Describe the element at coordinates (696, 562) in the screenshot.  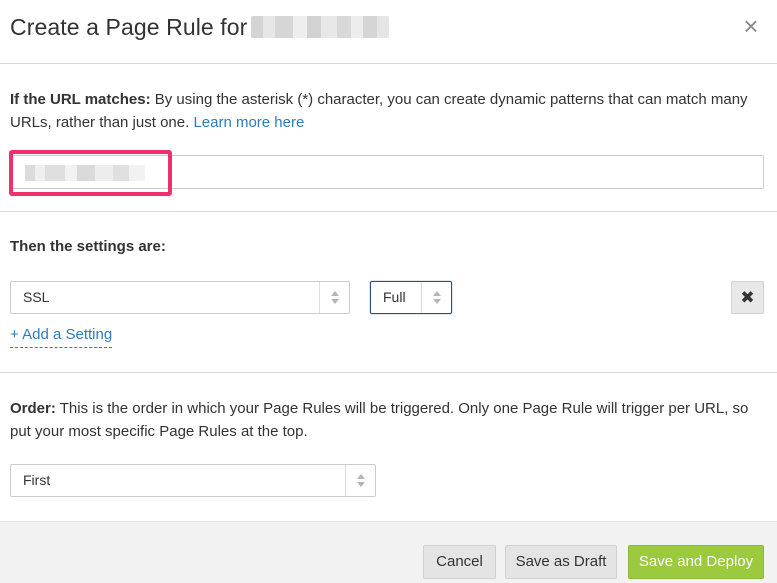
I see `save-deploy-button: Save and Deploy` at that location.